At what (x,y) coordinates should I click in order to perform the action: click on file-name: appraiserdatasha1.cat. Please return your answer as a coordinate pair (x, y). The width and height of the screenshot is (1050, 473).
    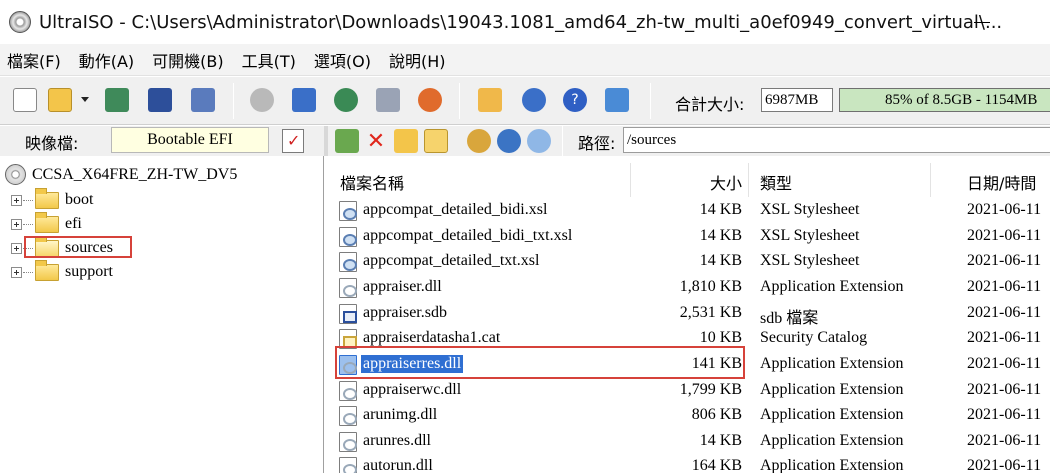
    Looking at the image, I should click on (432, 337).